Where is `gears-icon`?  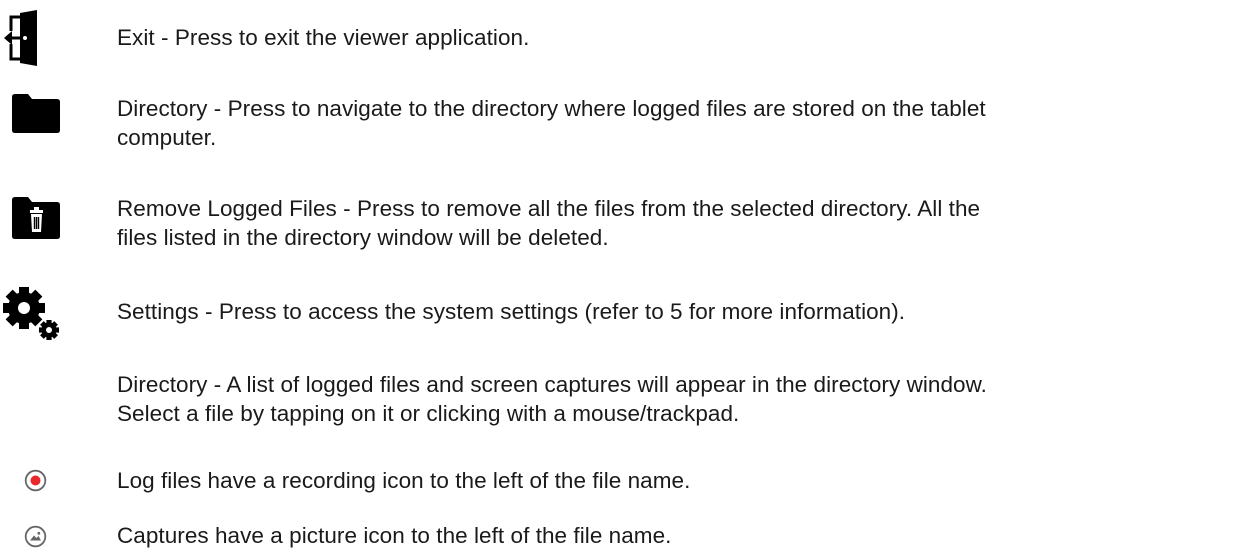 gears-icon is located at coordinates (31, 313).